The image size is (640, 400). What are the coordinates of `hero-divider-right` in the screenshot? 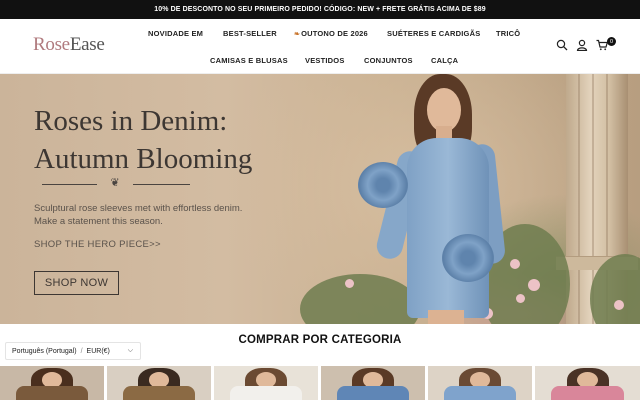 It's located at (161, 184).